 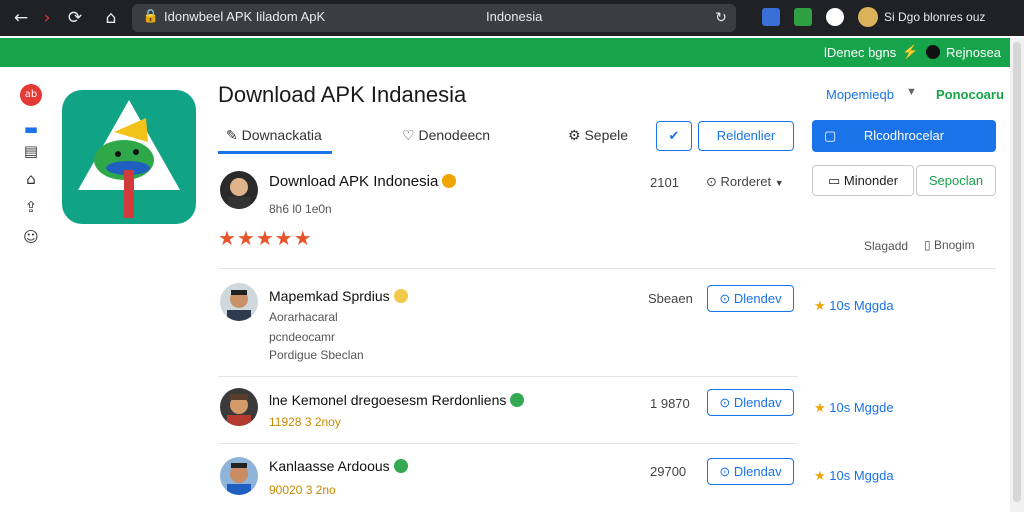 What do you see at coordinates (302, 490) in the screenshot?
I see `row-sub: 90020 3 2no` at bounding box center [302, 490].